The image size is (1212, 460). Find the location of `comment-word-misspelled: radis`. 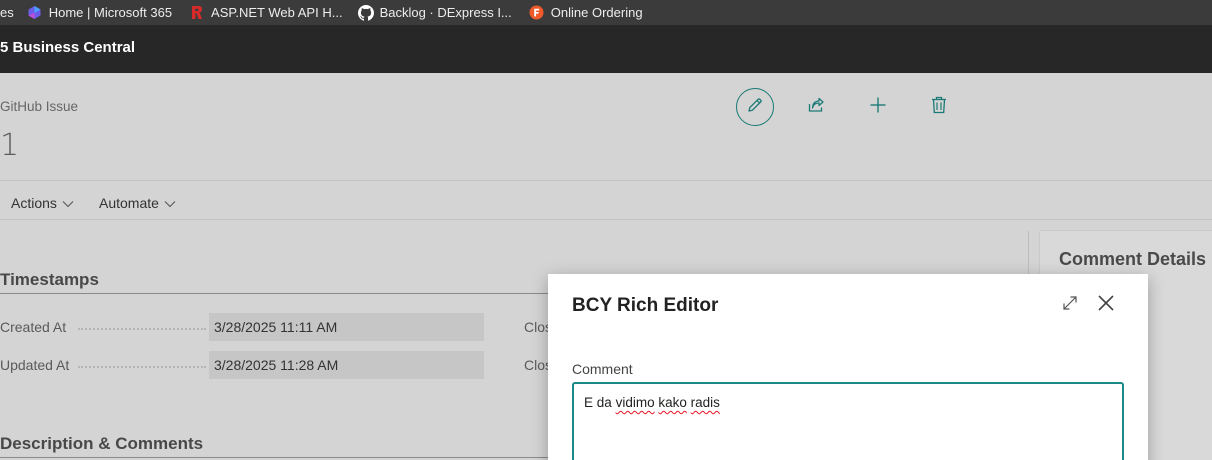

comment-word-misspelled: radis is located at coordinates (705, 402).